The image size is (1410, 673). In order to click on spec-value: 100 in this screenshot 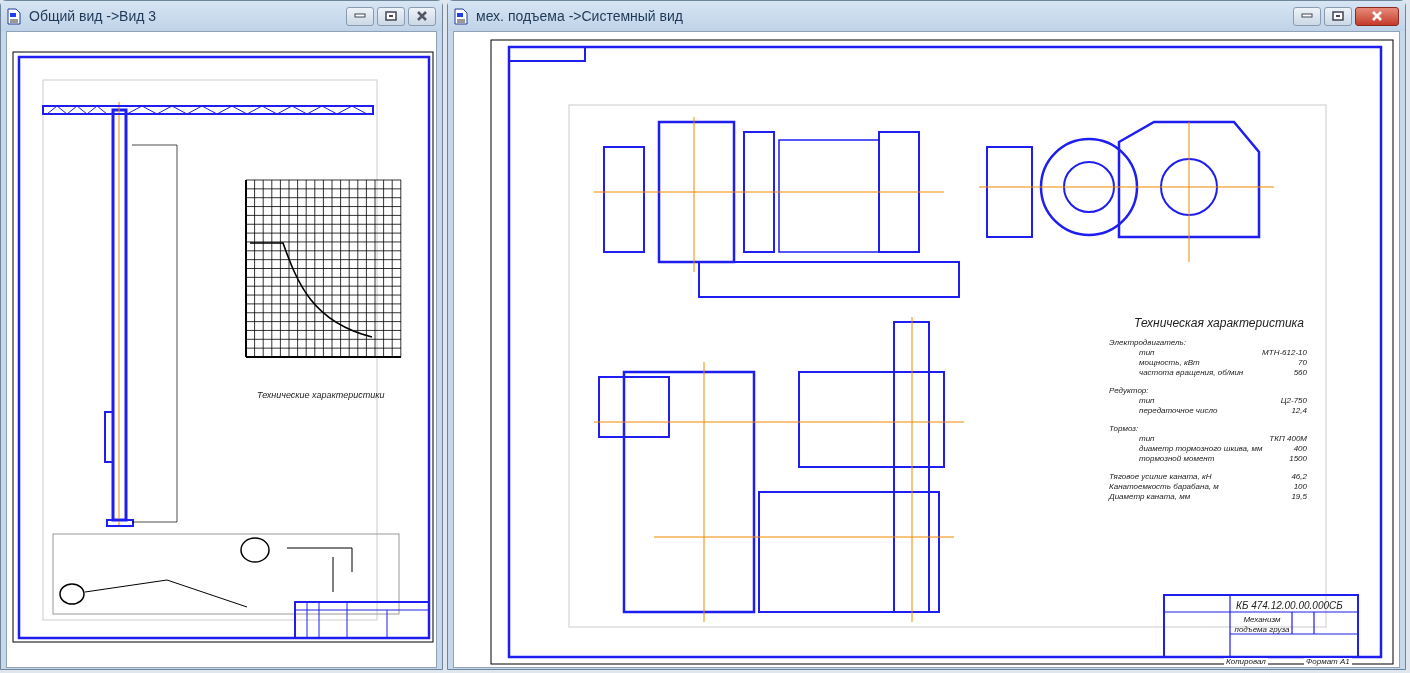, I will do `click(1300, 487)`.